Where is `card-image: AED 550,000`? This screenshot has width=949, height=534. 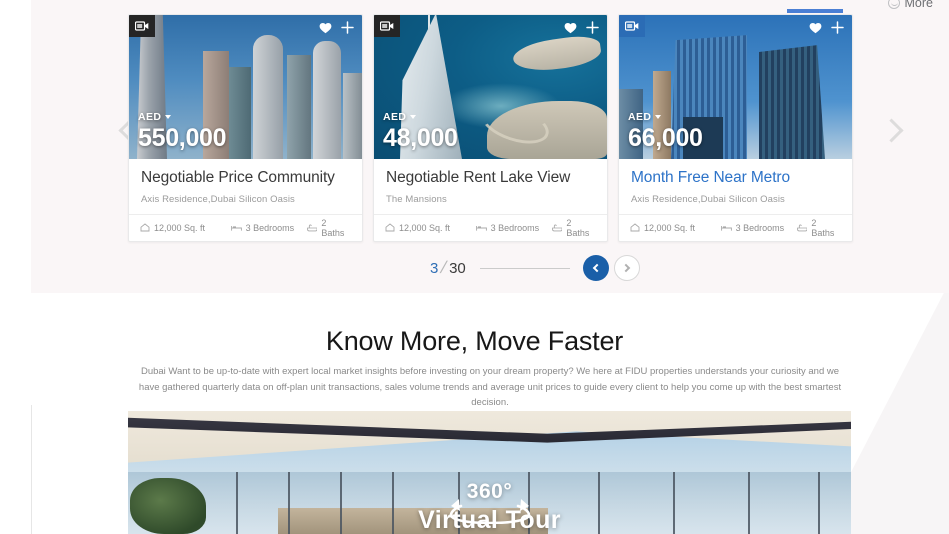
card-image: AED 550,000 is located at coordinates (245, 87).